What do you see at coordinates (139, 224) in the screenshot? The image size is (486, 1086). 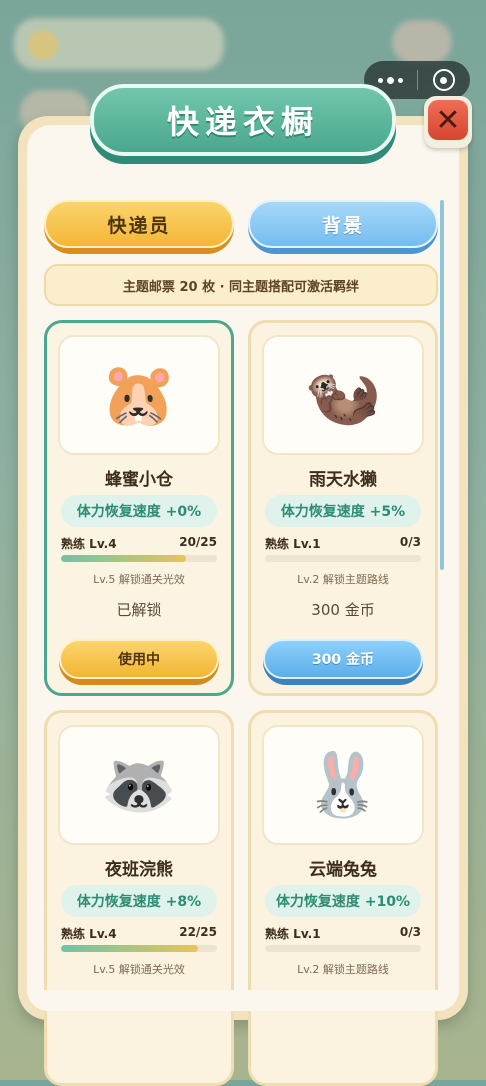 I see `tab-courier-label: 快递员` at bounding box center [139, 224].